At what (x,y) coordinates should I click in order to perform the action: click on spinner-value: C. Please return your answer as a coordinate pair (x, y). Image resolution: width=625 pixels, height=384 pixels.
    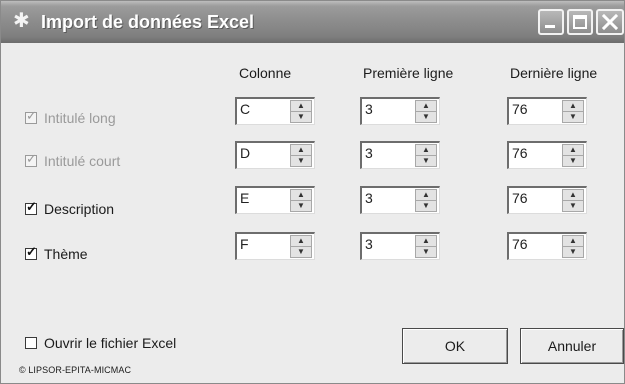
    Looking at the image, I should click on (245, 109).